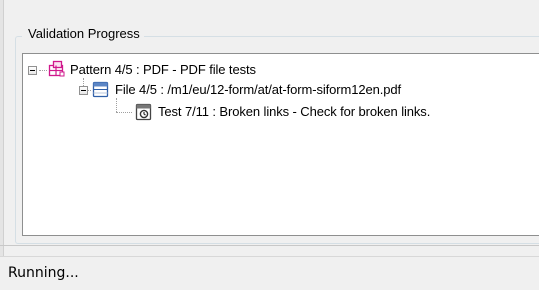 Image resolution: width=539 pixels, height=290 pixels. What do you see at coordinates (143, 112) in the screenshot?
I see `test-icon` at bounding box center [143, 112].